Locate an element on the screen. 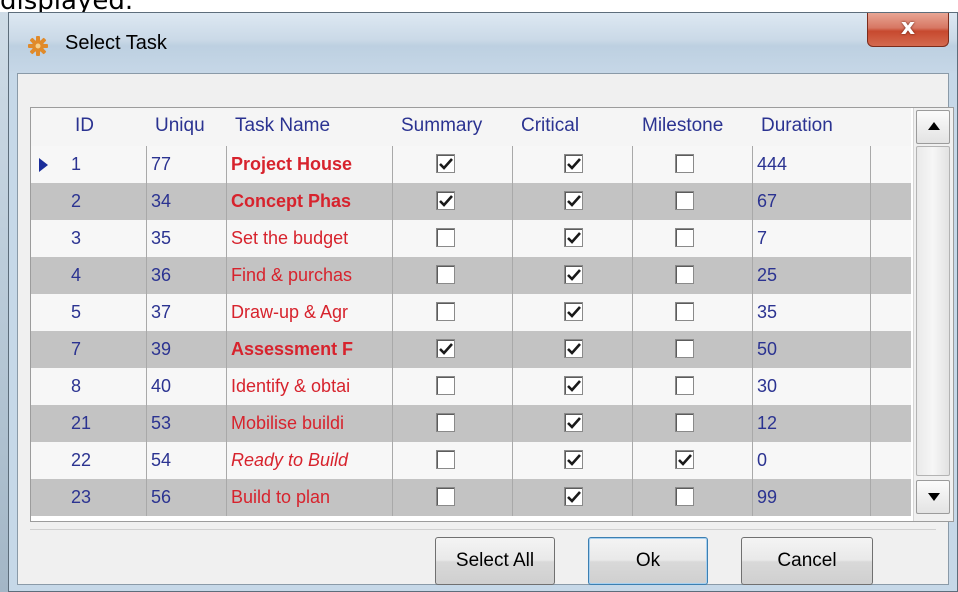 The width and height of the screenshot is (958, 592). cell-unique: 35 is located at coordinates (187, 238).